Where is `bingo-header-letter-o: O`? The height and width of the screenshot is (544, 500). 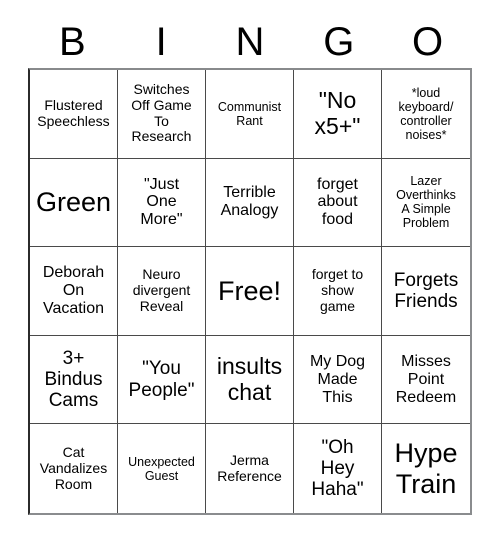
bingo-header-letter-o: O is located at coordinates (428, 42).